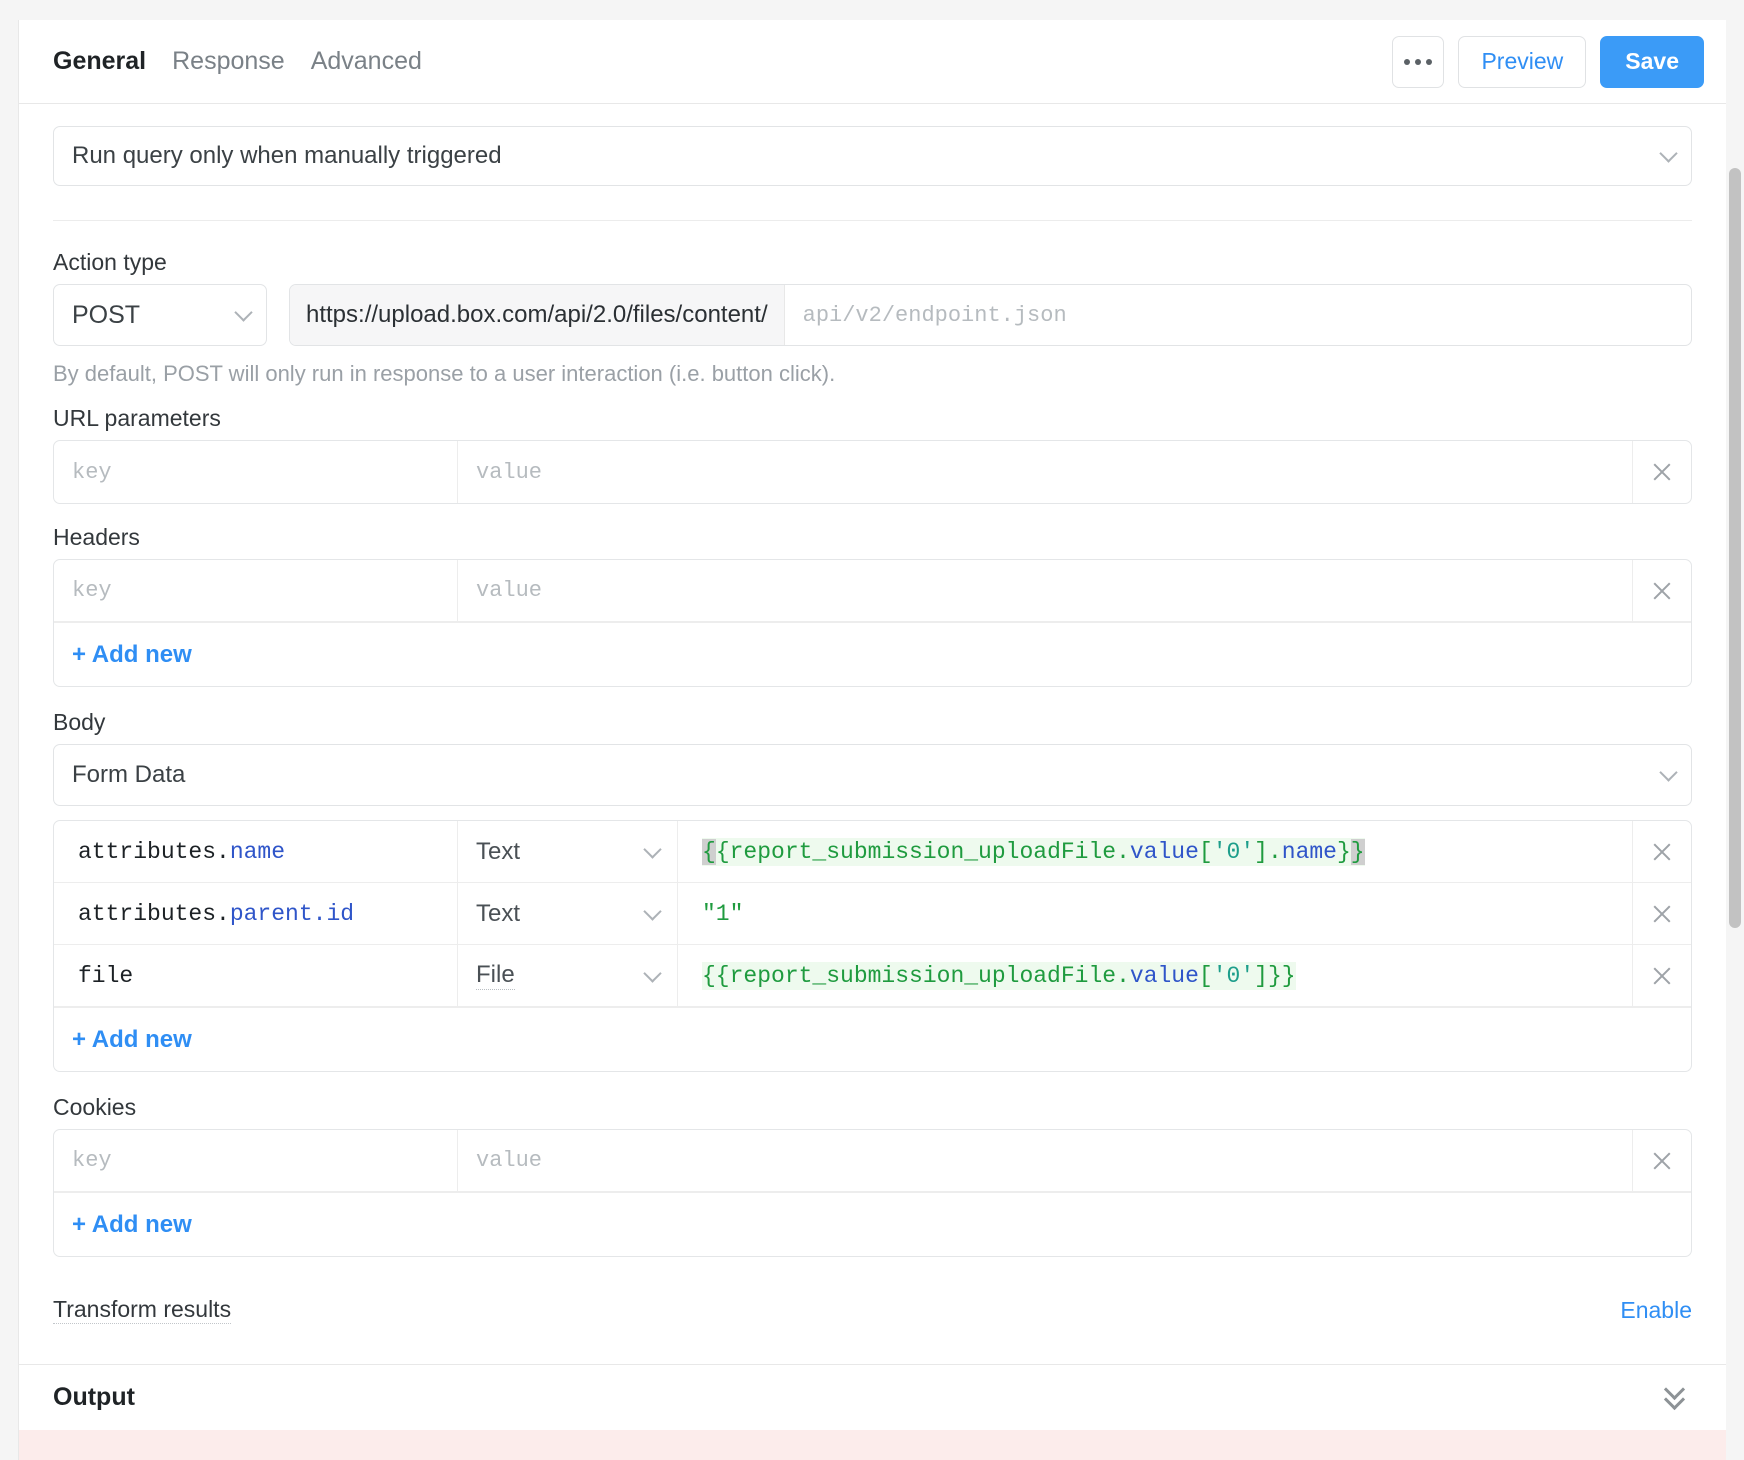 This screenshot has width=1744, height=1460. Describe the element at coordinates (142, 1310) in the screenshot. I see `transform-results-label: Transform results` at that location.